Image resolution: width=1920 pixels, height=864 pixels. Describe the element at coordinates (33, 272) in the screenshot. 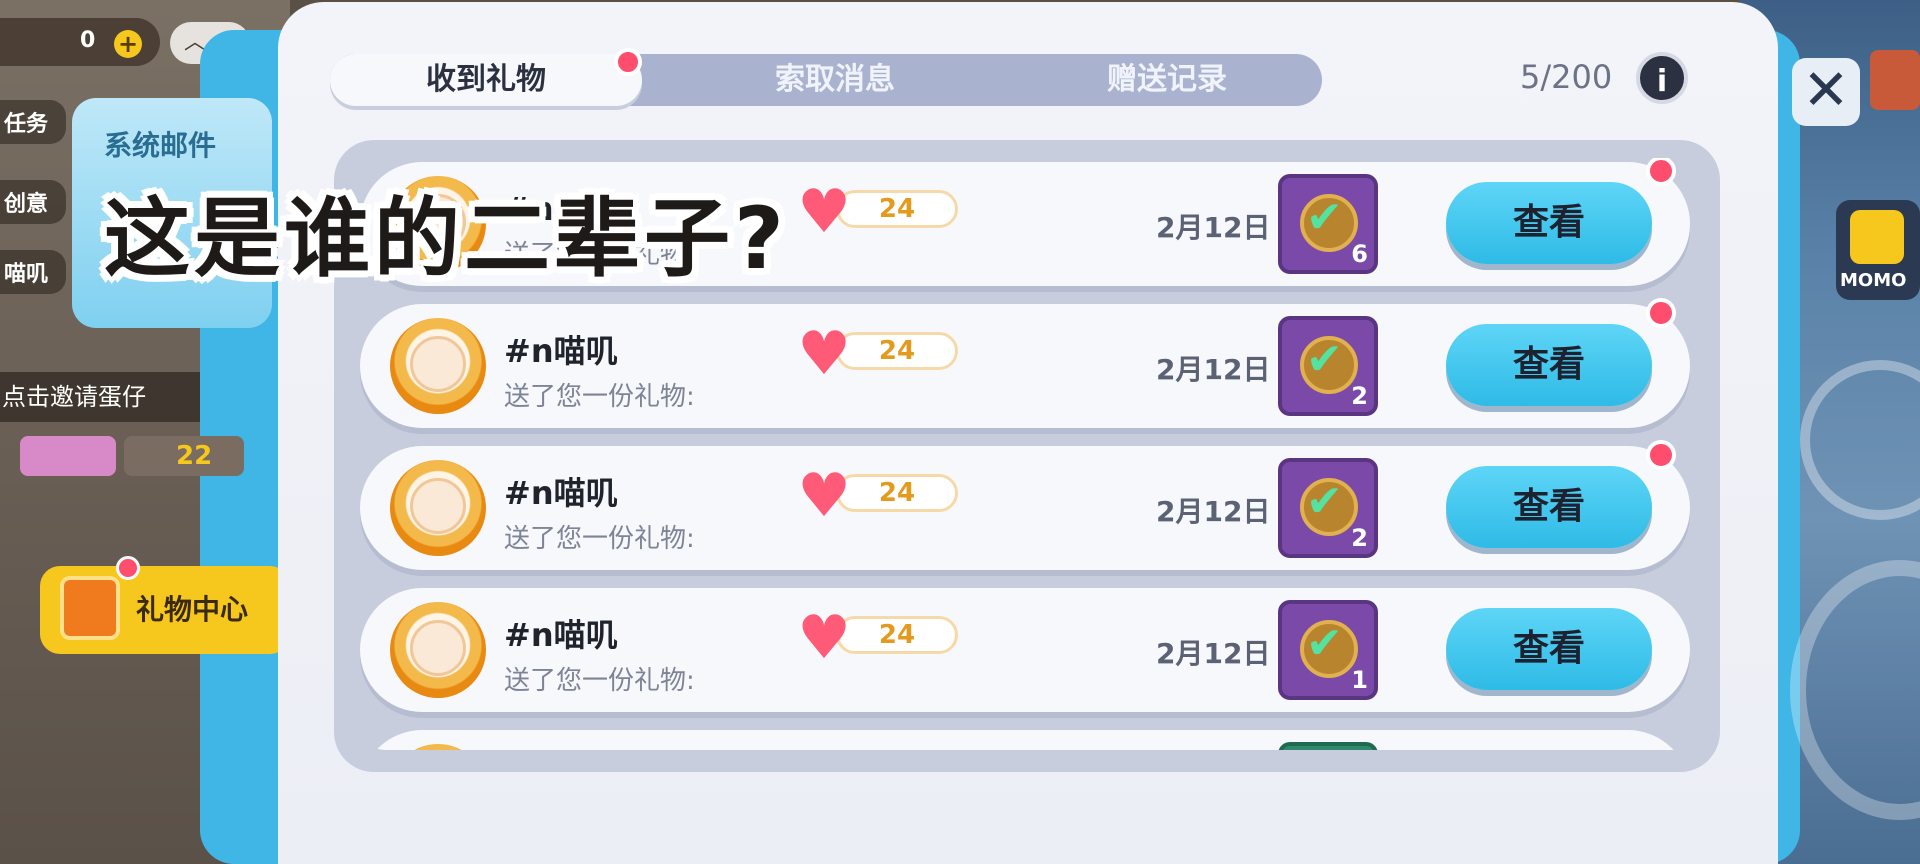

I see `side-label-user: 喵叽` at that location.